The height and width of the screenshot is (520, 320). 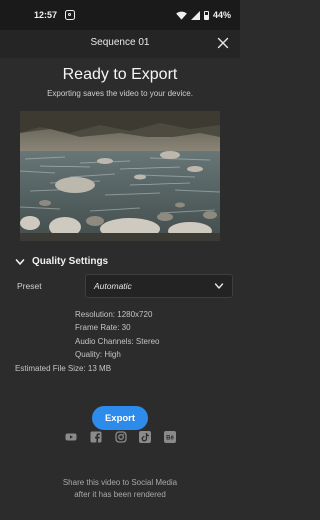 I want to click on tiktok-icon, so click(x=145, y=437).